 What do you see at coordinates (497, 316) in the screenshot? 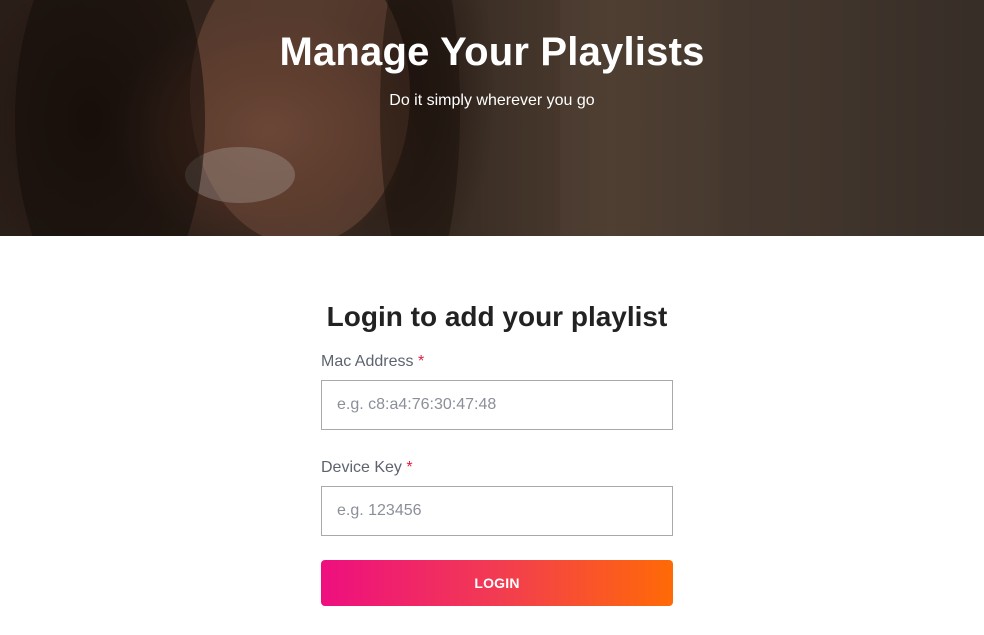
I see `login-form-title: Login to add your playlist` at bounding box center [497, 316].